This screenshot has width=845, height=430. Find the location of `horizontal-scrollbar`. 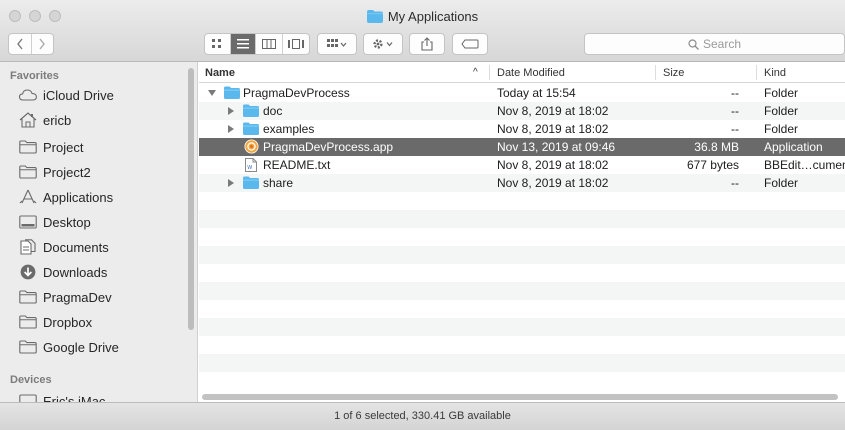

horizontal-scrollbar is located at coordinates (520, 397).